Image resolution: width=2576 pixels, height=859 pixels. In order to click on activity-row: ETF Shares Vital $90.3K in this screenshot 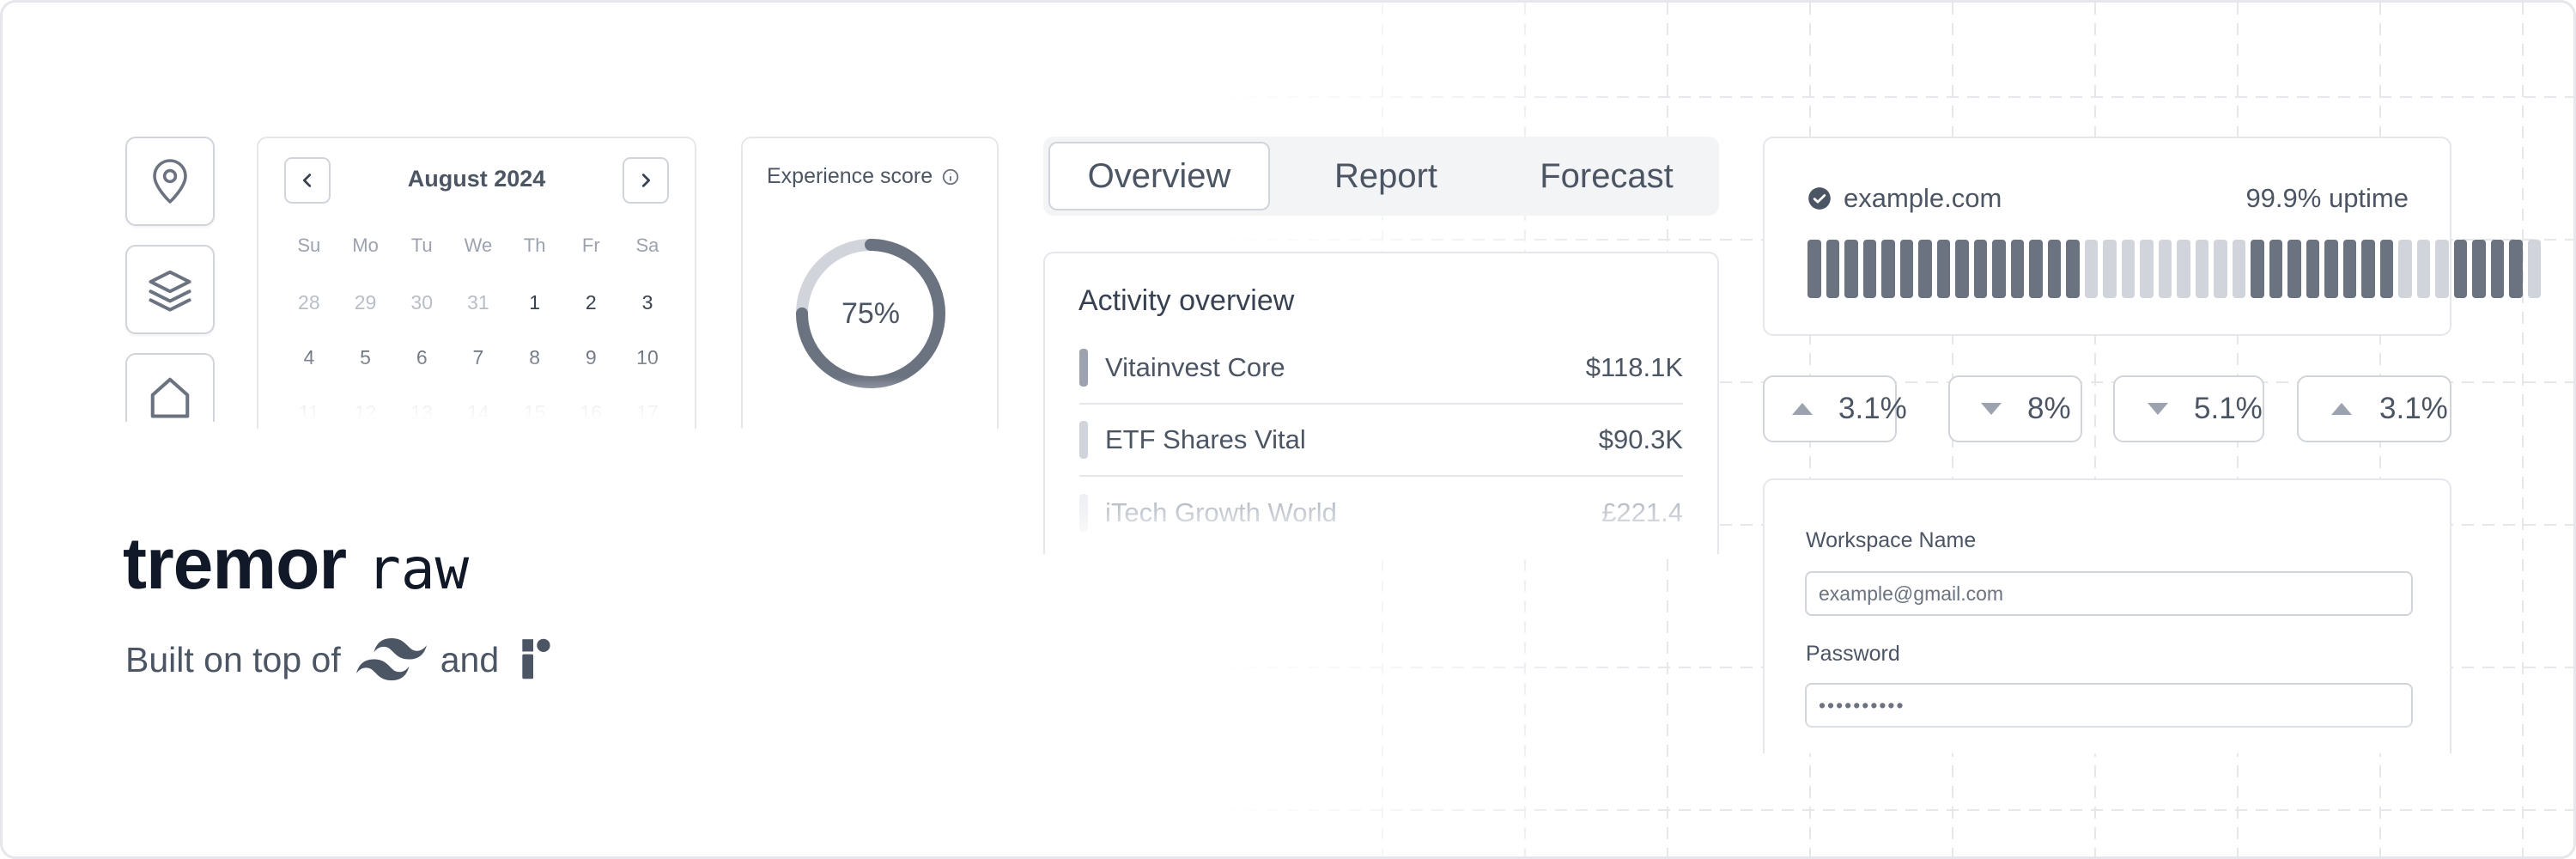, I will do `click(1381, 441)`.